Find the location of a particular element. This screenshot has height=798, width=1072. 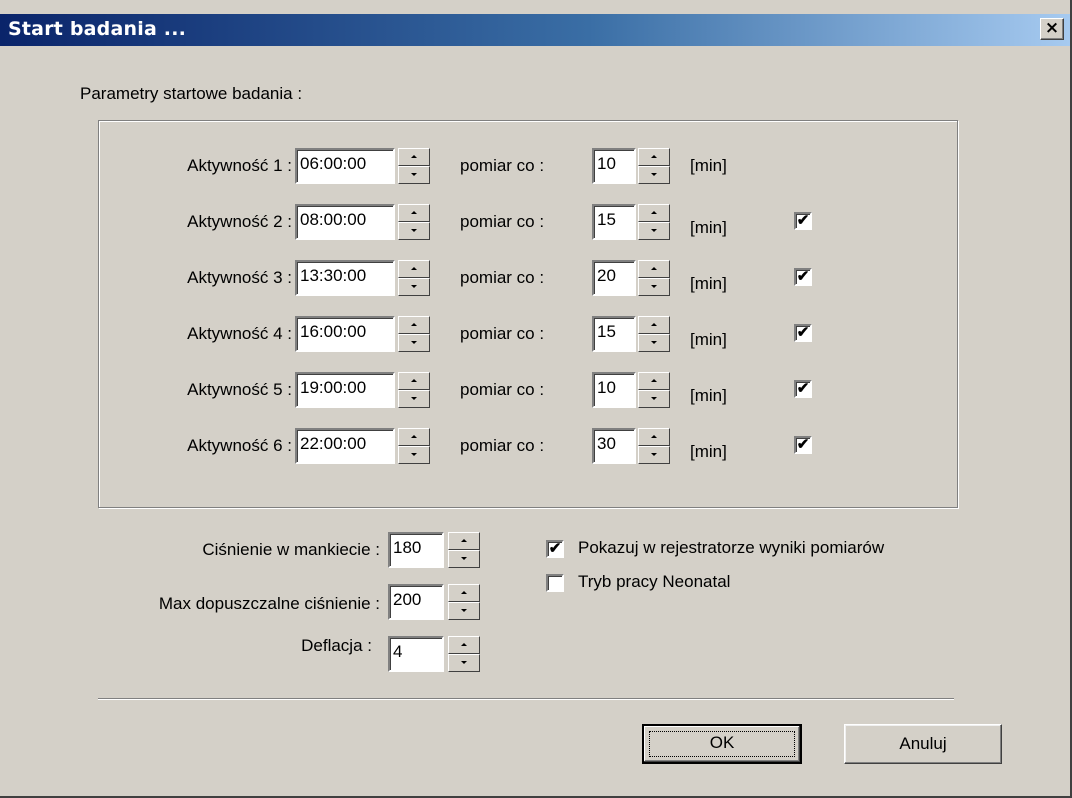

deflation-spinner is located at coordinates (464, 654).